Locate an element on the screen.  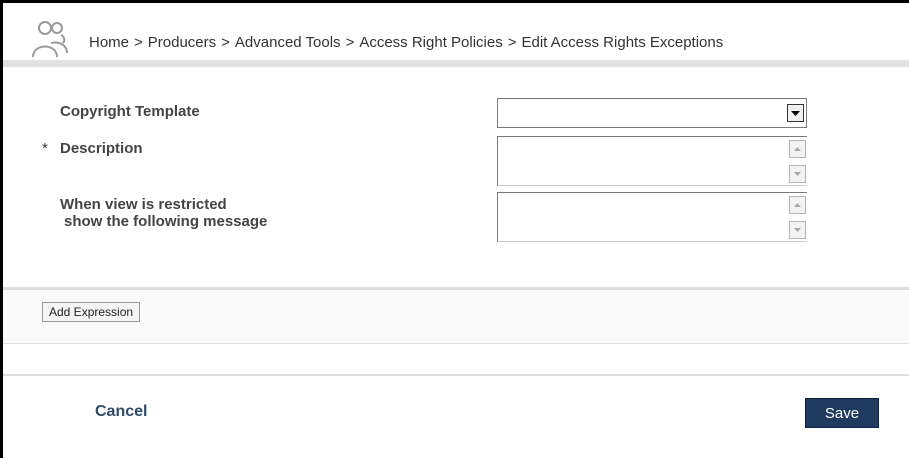
description-label: Description is located at coordinates (101, 148).